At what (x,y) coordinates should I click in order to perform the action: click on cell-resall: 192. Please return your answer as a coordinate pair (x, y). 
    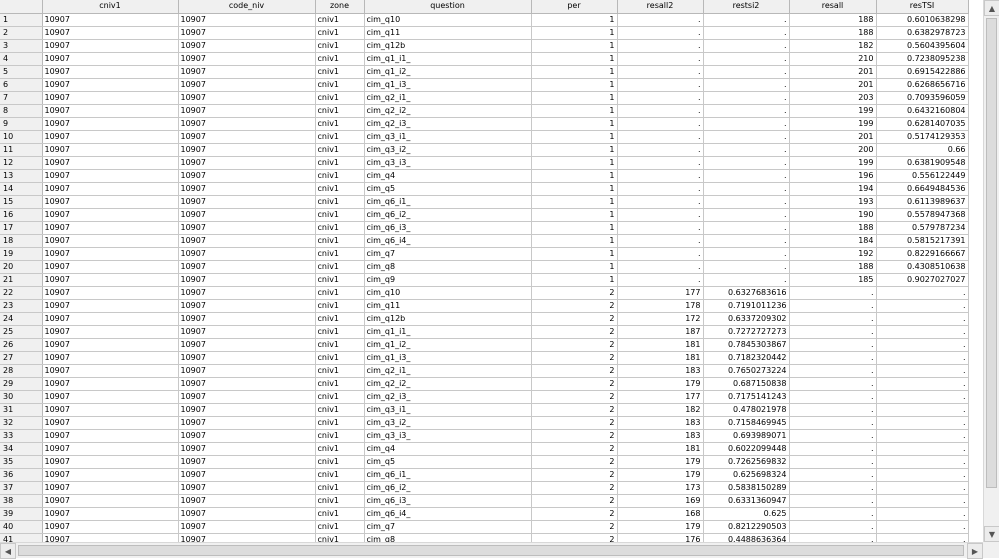
    Looking at the image, I should click on (833, 254).